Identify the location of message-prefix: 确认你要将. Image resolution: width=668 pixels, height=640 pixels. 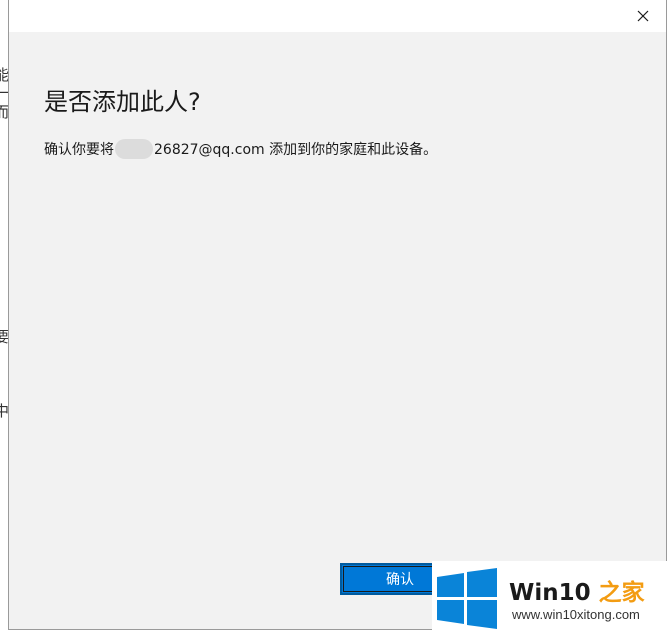
(79, 150).